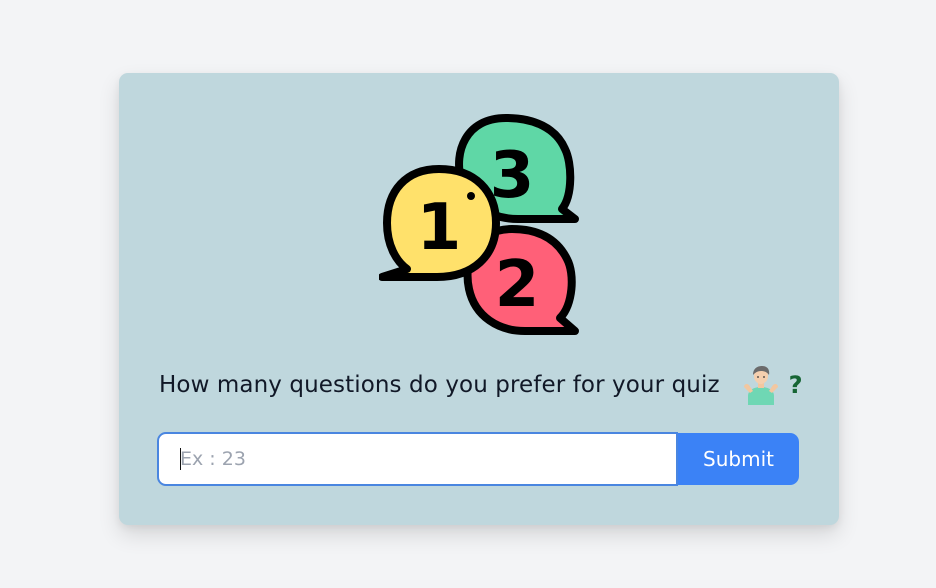  I want to click on submit-button: Submit, so click(738, 459).